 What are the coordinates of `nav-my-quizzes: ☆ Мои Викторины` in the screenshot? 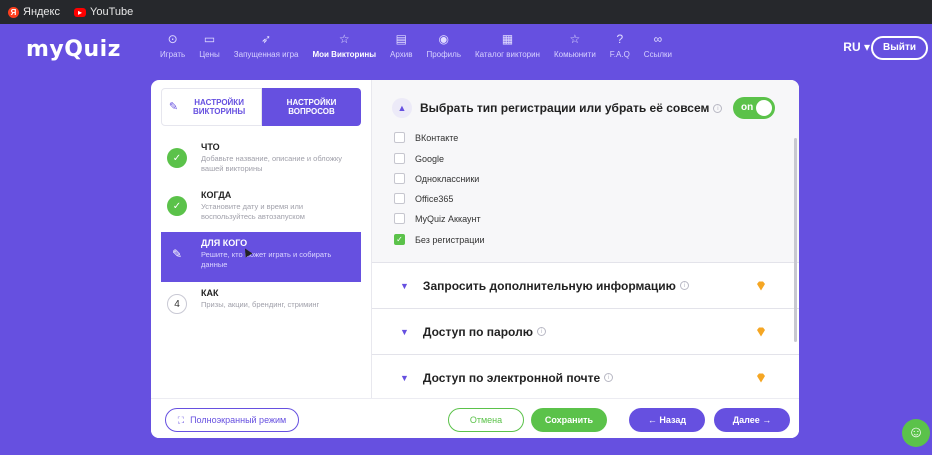 It's located at (344, 44).